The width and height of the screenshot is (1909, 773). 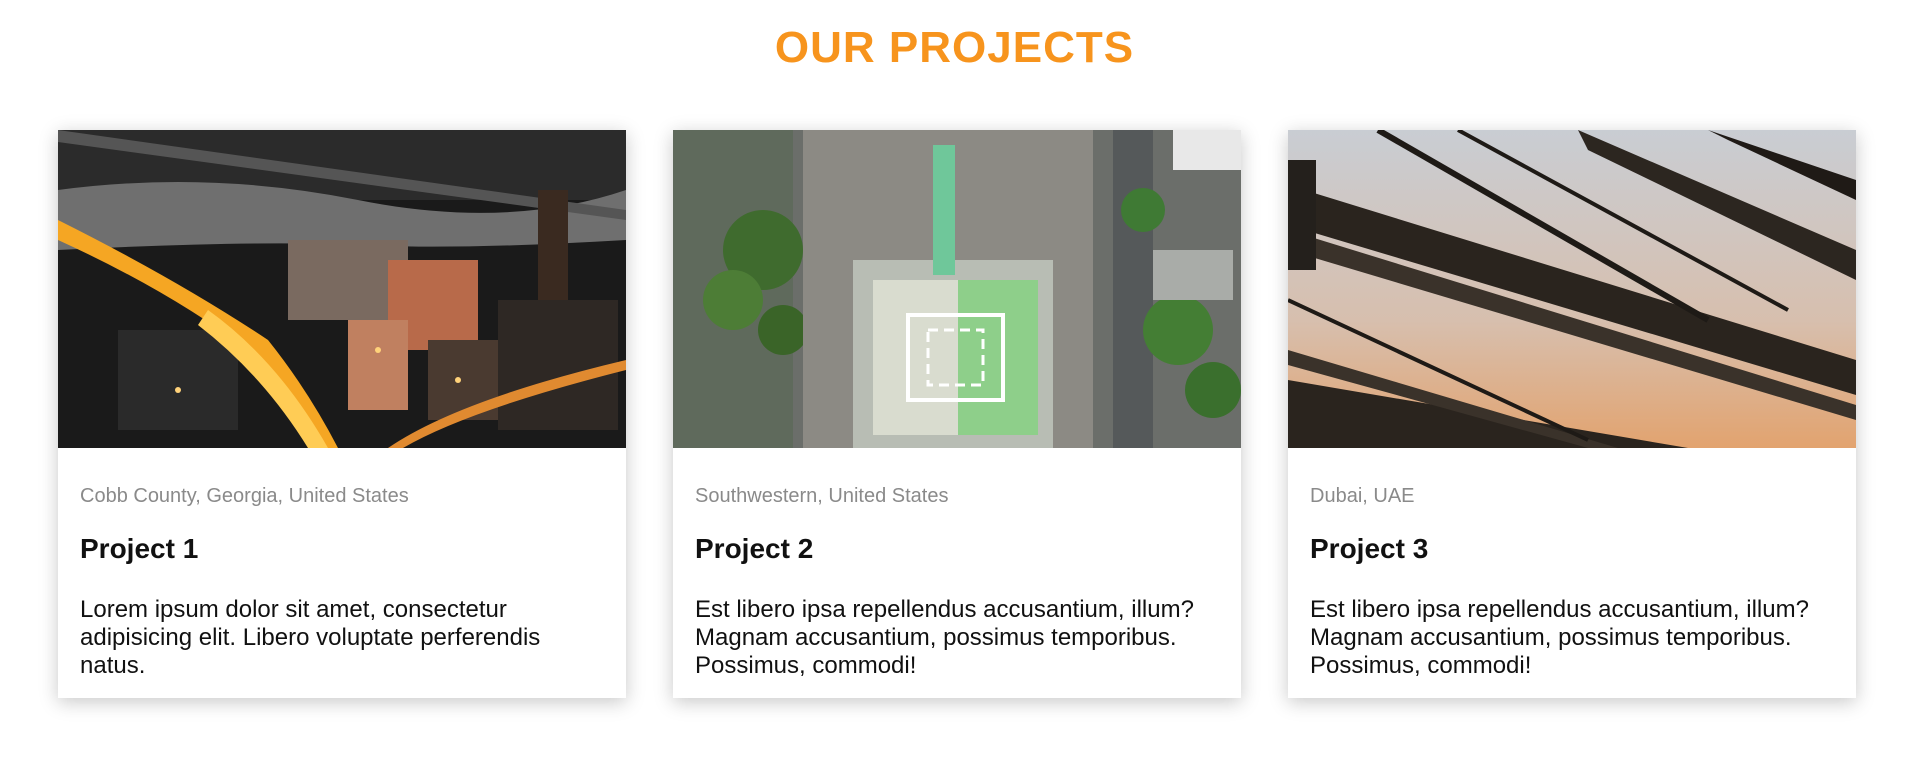 I want to click on project-location: Cobb County, Georgia, United States, so click(x=244, y=496).